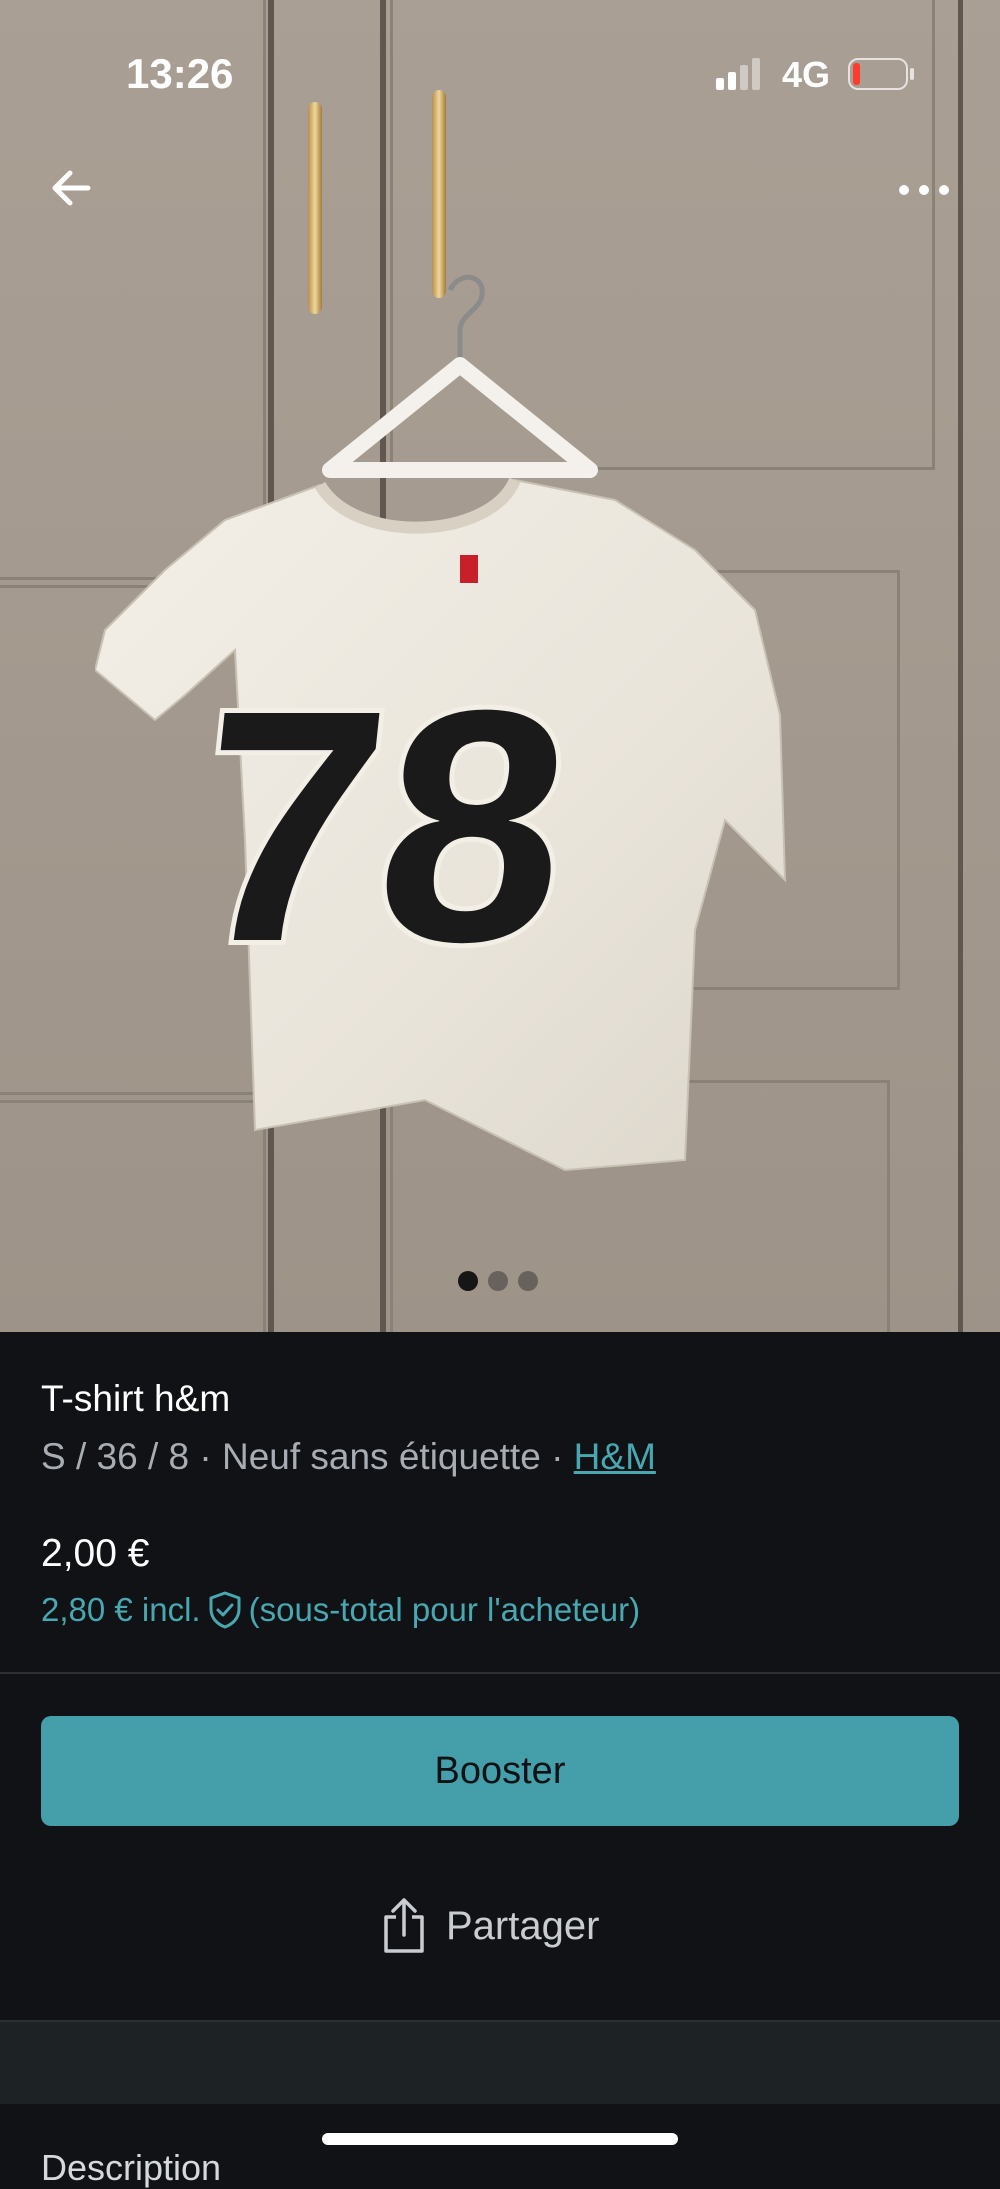  What do you see at coordinates (960, 666) in the screenshot?
I see `wardrobe-gap` at bounding box center [960, 666].